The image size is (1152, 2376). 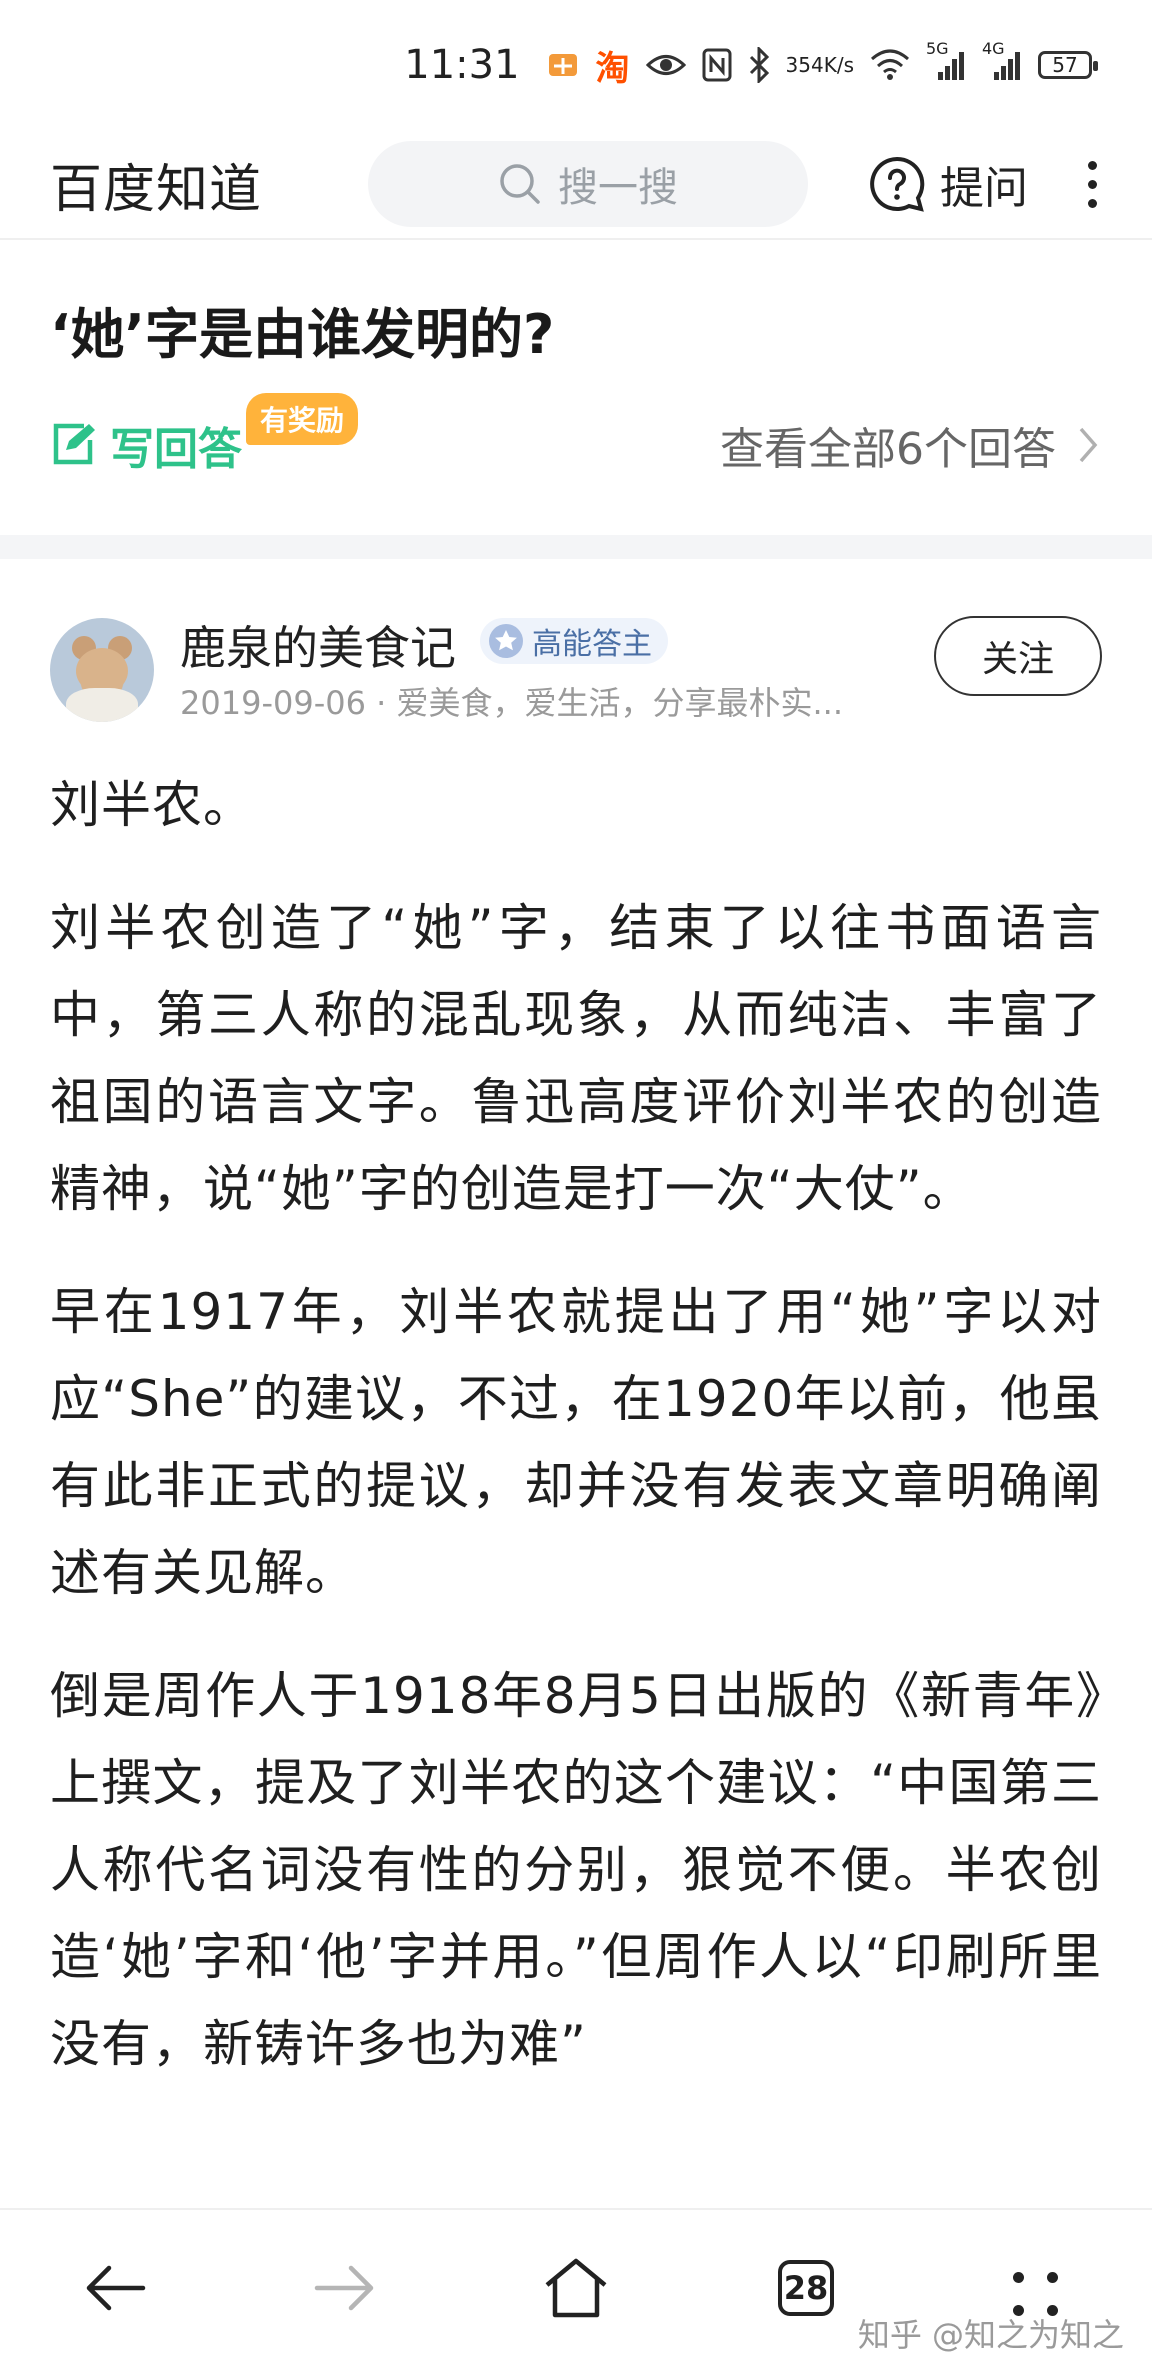 I want to click on status-bar: 11:31 淘 354 K/s 5G 4G 57, so click(x=576, y=65).